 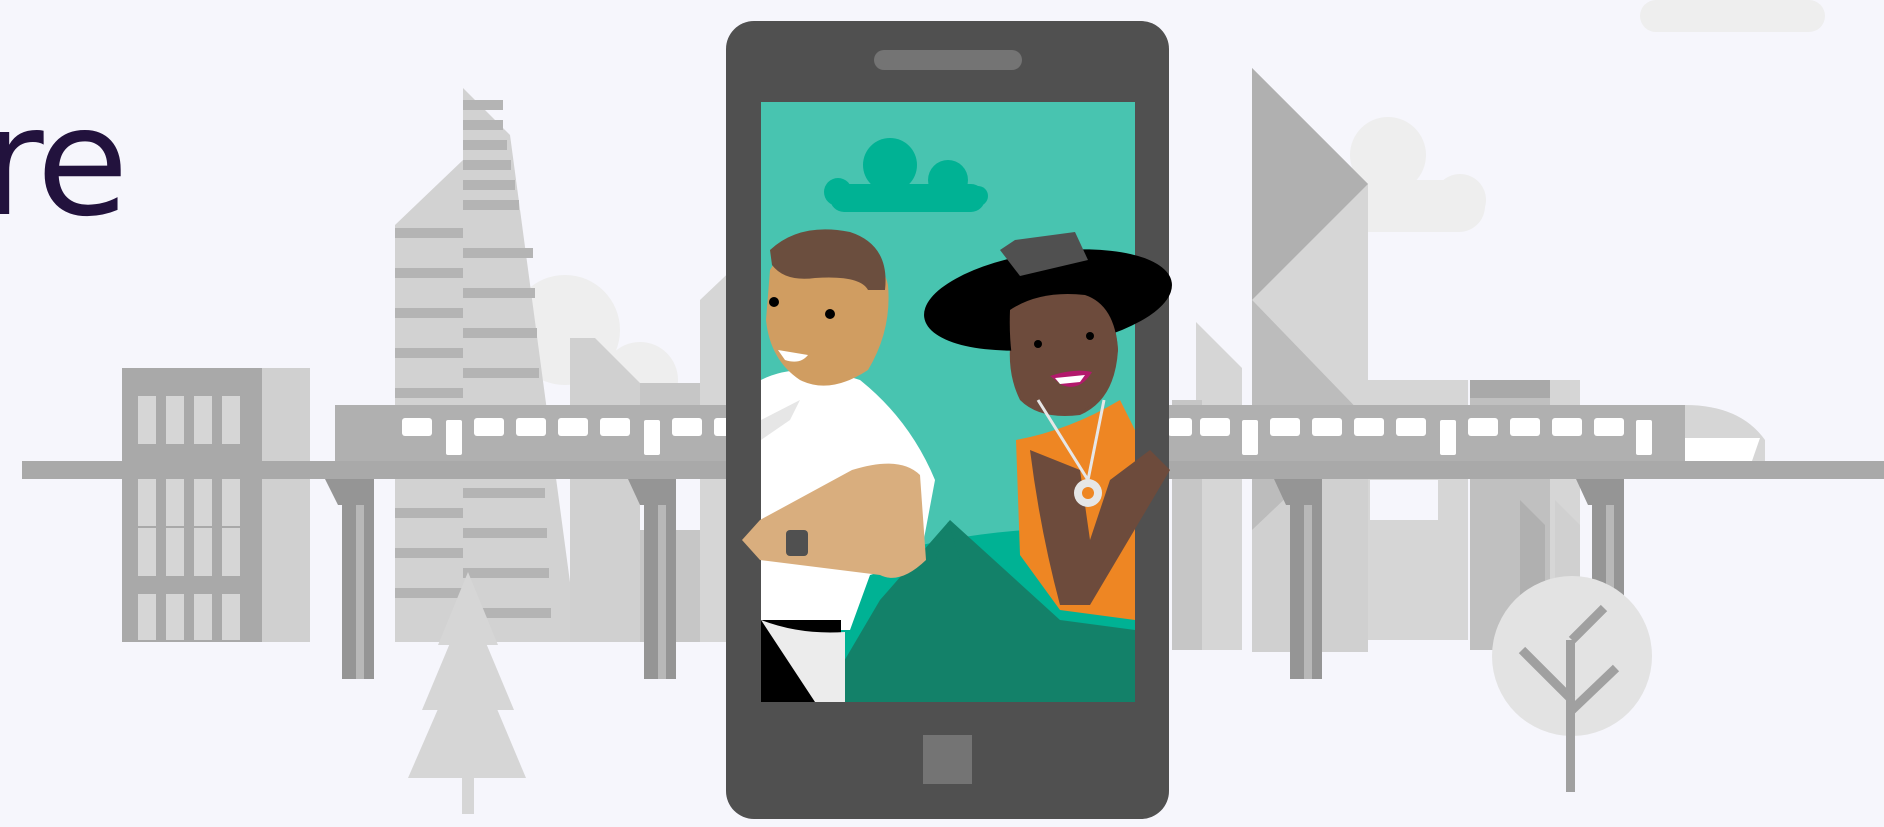 What do you see at coordinates (64, 163) in the screenshot?
I see `hero-headline: re` at bounding box center [64, 163].